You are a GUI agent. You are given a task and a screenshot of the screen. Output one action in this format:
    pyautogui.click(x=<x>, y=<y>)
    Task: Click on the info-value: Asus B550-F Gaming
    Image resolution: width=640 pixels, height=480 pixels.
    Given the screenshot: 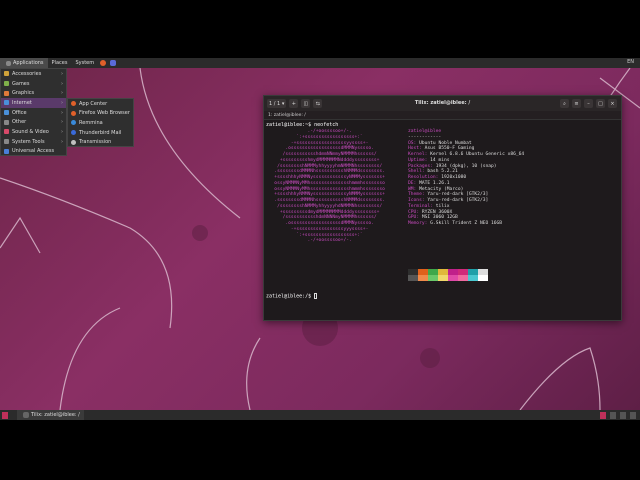 What is the action you would take?
    pyautogui.click(x=449, y=149)
    